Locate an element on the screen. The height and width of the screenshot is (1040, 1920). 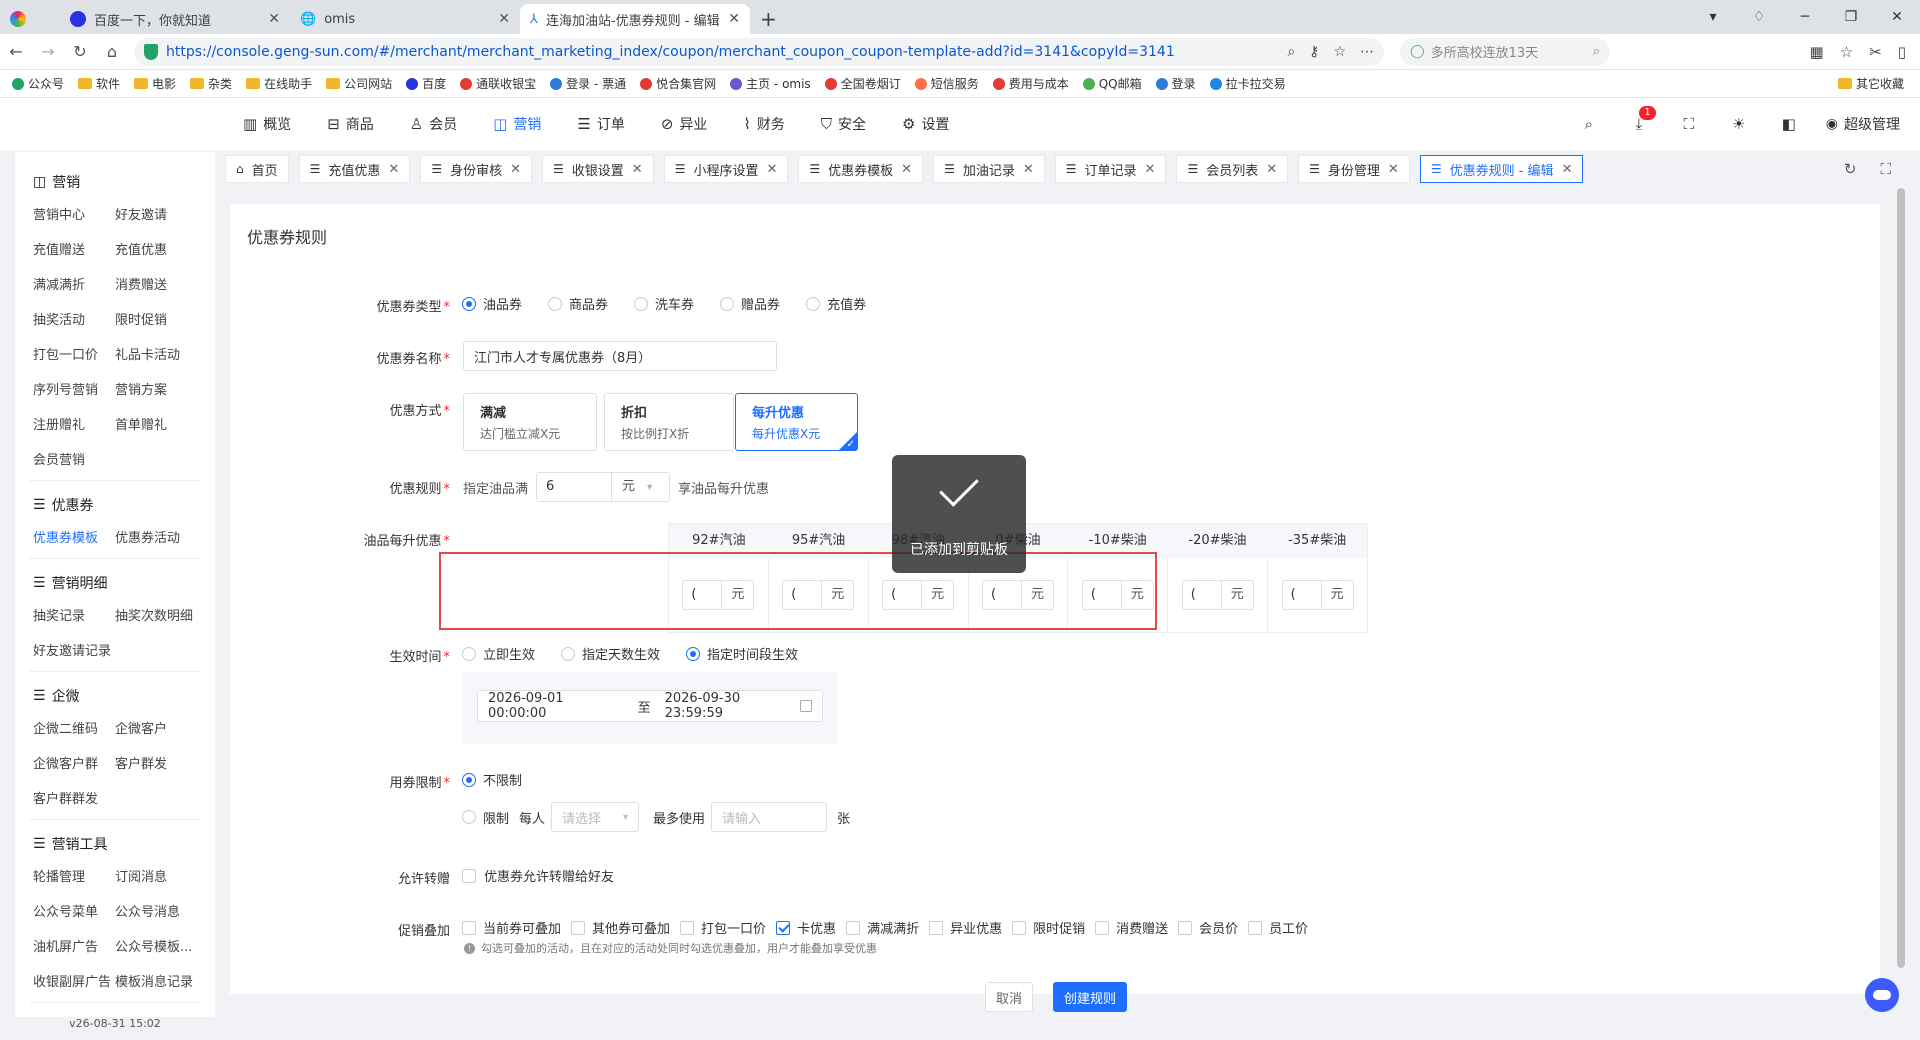
bookmark-item: 公众号 is located at coordinates (38, 83).